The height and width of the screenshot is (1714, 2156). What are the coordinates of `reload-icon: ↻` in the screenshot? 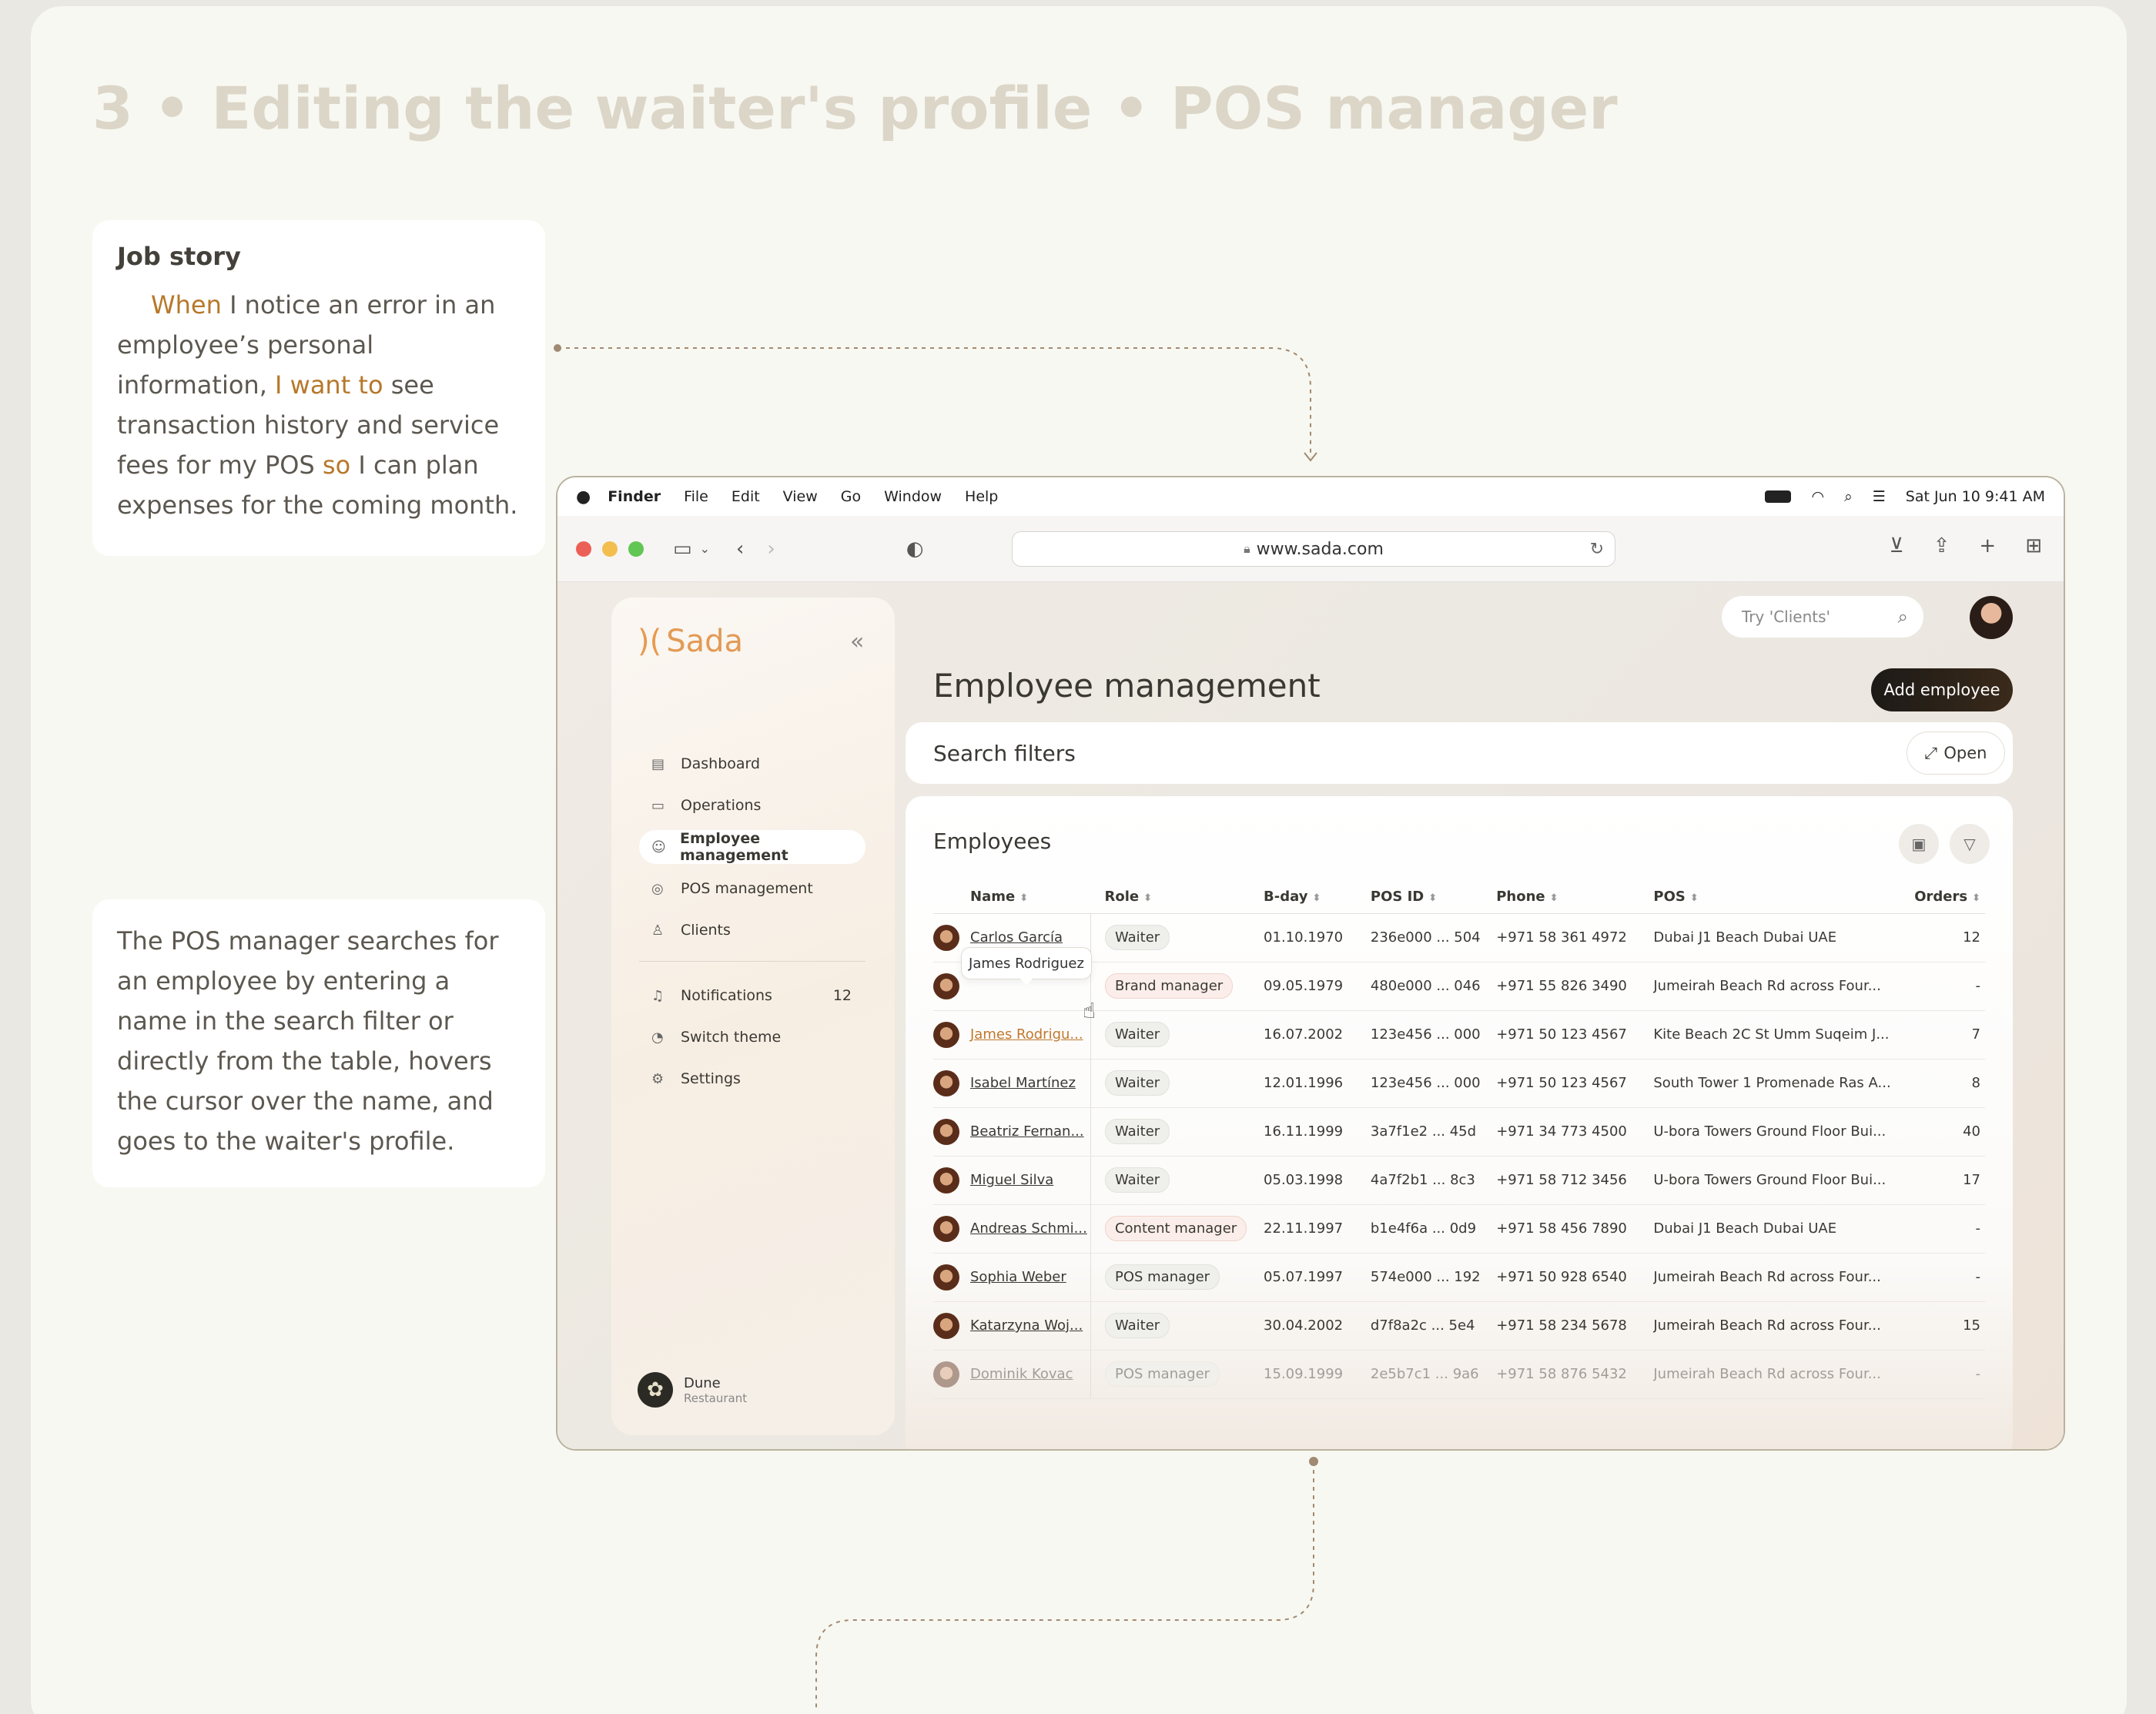 It's located at (1597, 550).